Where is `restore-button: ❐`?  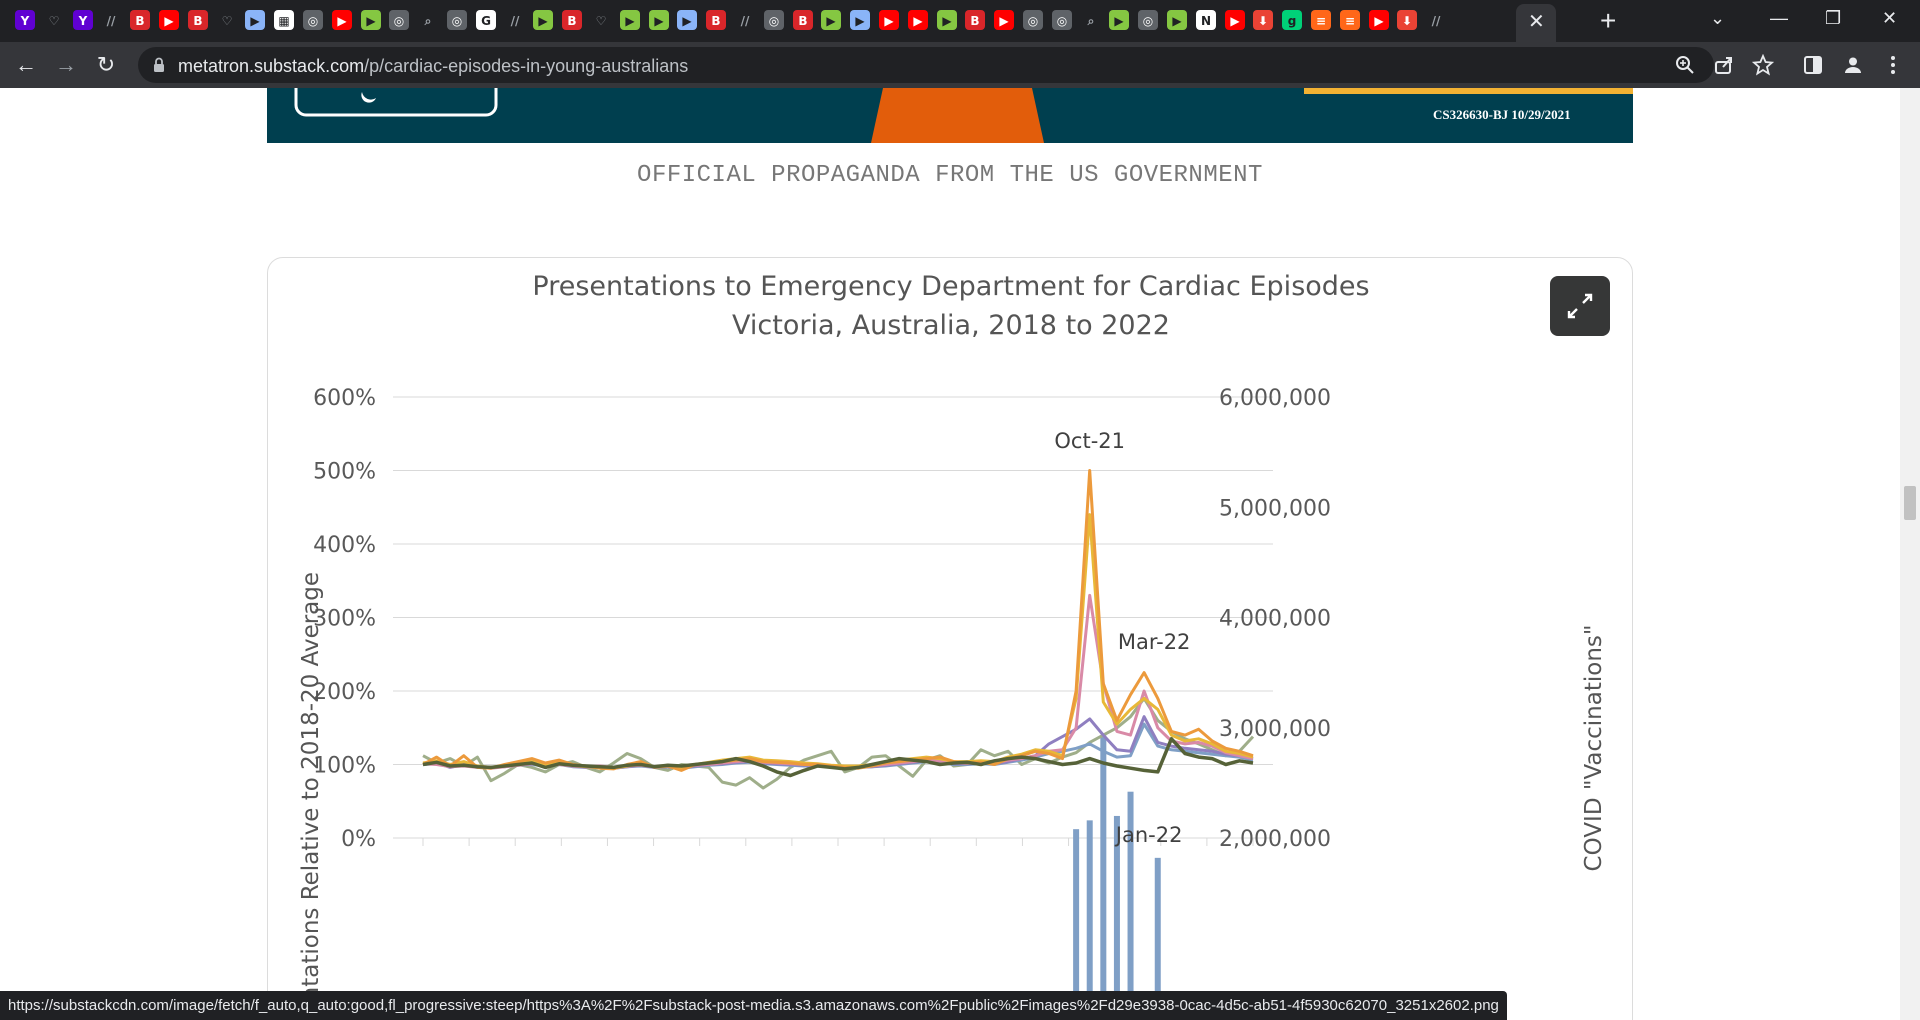 restore-button: ❐ is located at coordinates (1833, 18).